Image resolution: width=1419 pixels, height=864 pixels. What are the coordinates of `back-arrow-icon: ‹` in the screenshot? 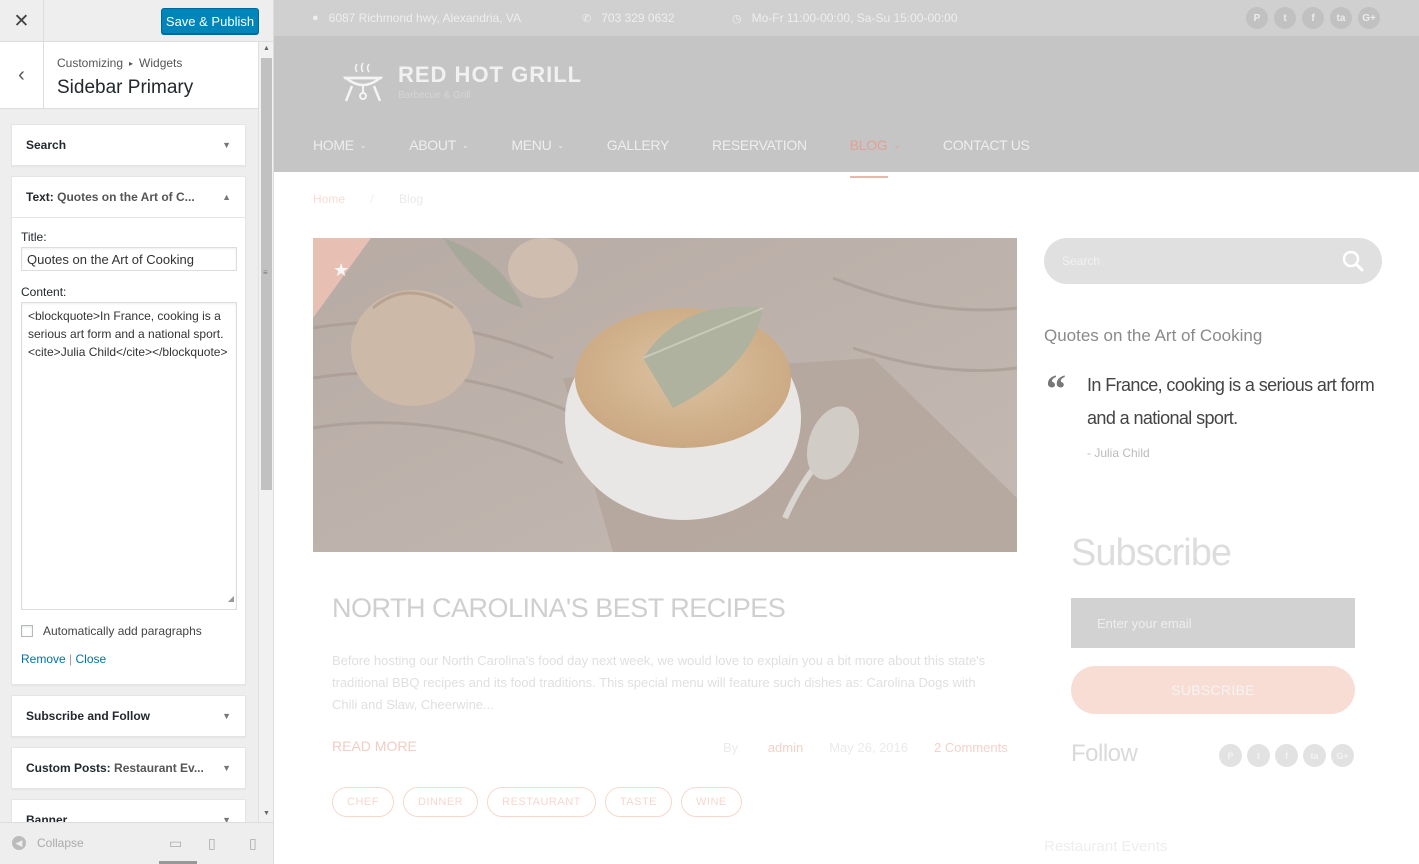 It's located at (22, 75).